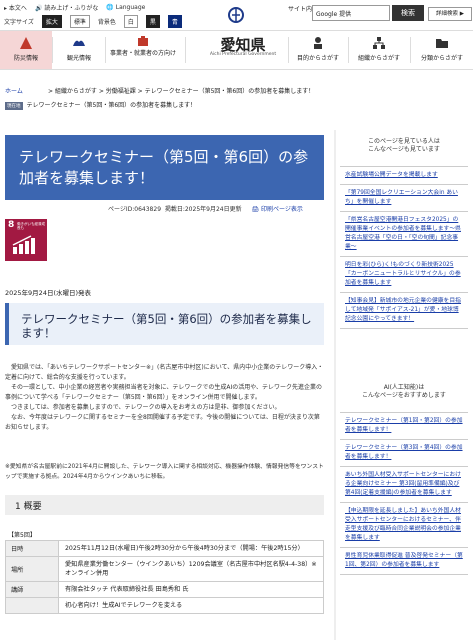  What do you see at coordinates (23, 244) in the screenshot?
I see `growth-chart-icon` at bounding box center [23, 244].